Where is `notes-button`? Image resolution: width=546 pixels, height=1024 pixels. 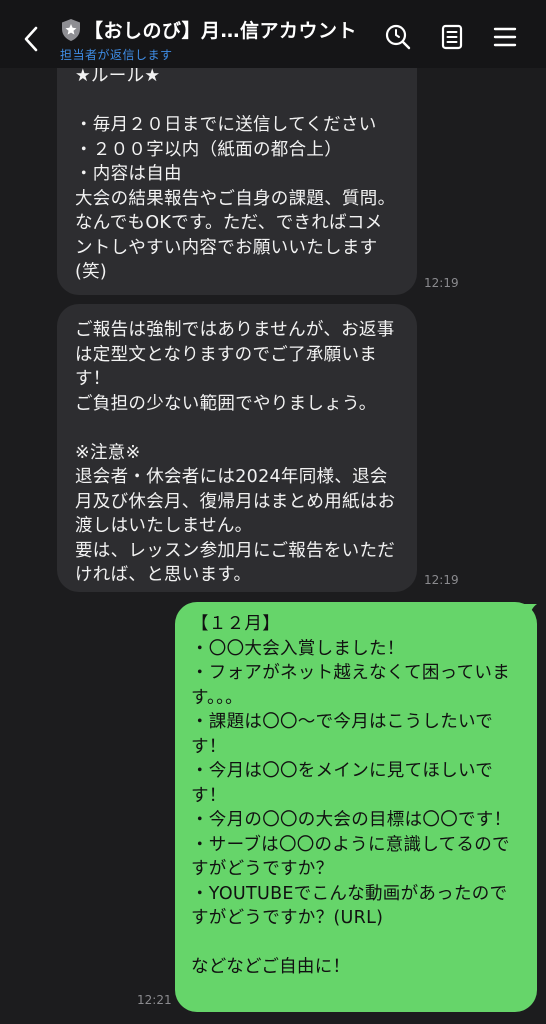
notes-button is located at coordinates (452, 37).